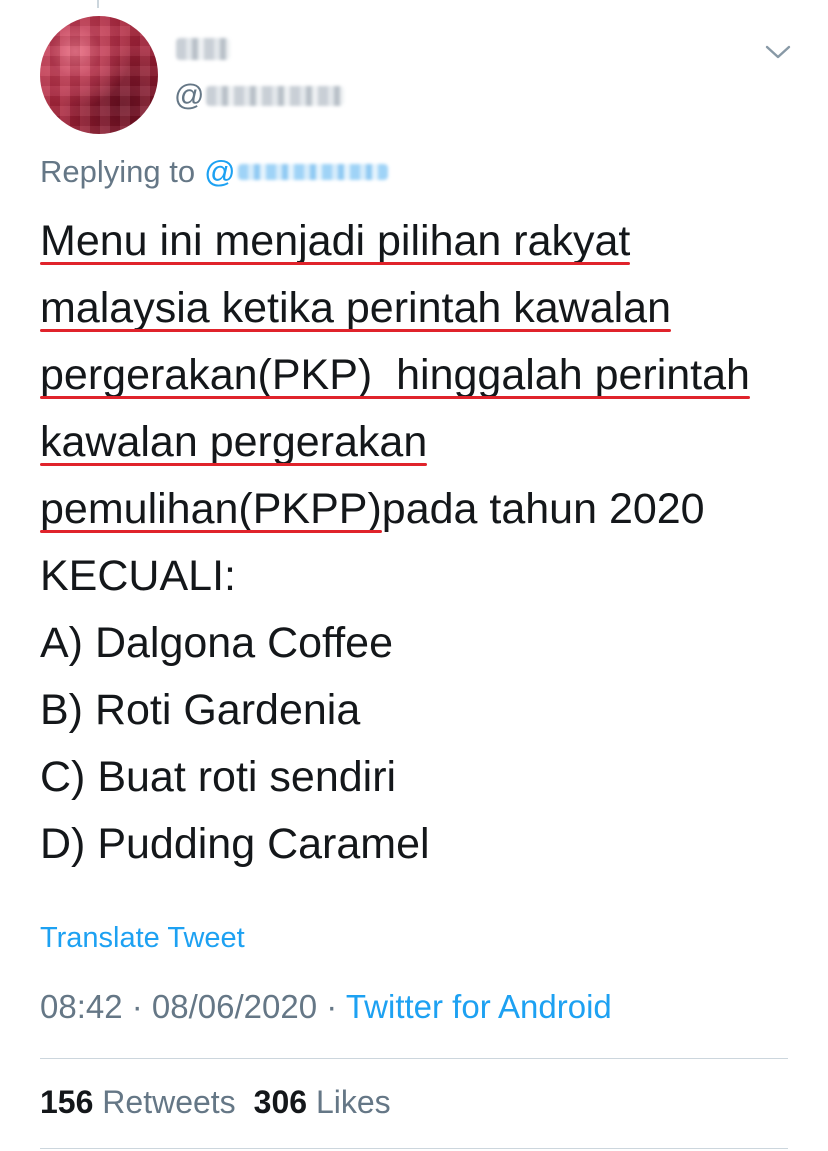 The height and width of the screenshot is (1151, 828). What do you see at coordinates (543, 509) in the screenshot?
I see `tweet-text-line-tail: pada tahun 2020` at bounding box center [543, 509].